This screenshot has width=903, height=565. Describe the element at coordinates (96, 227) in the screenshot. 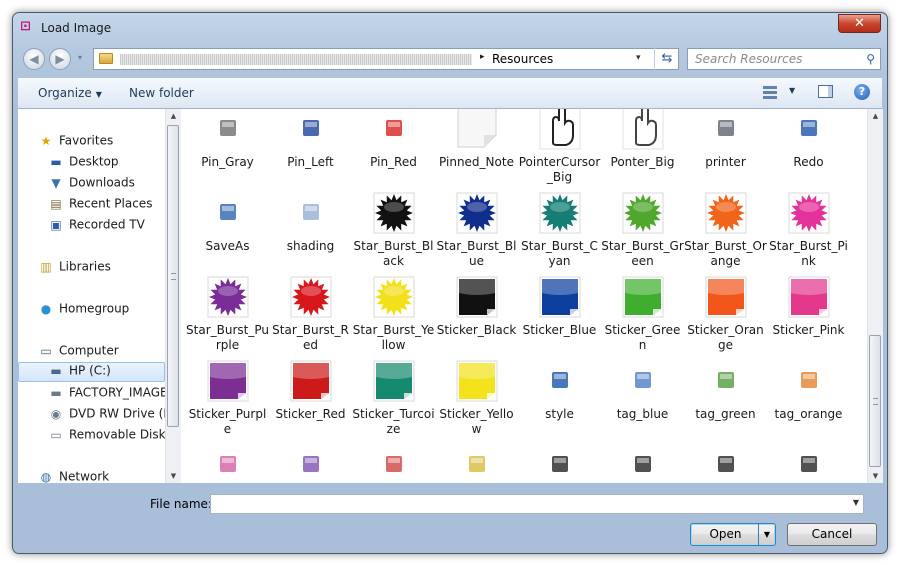

I see `sidebar-item-recorded-tv: ▣ Recorded TV` at that location.